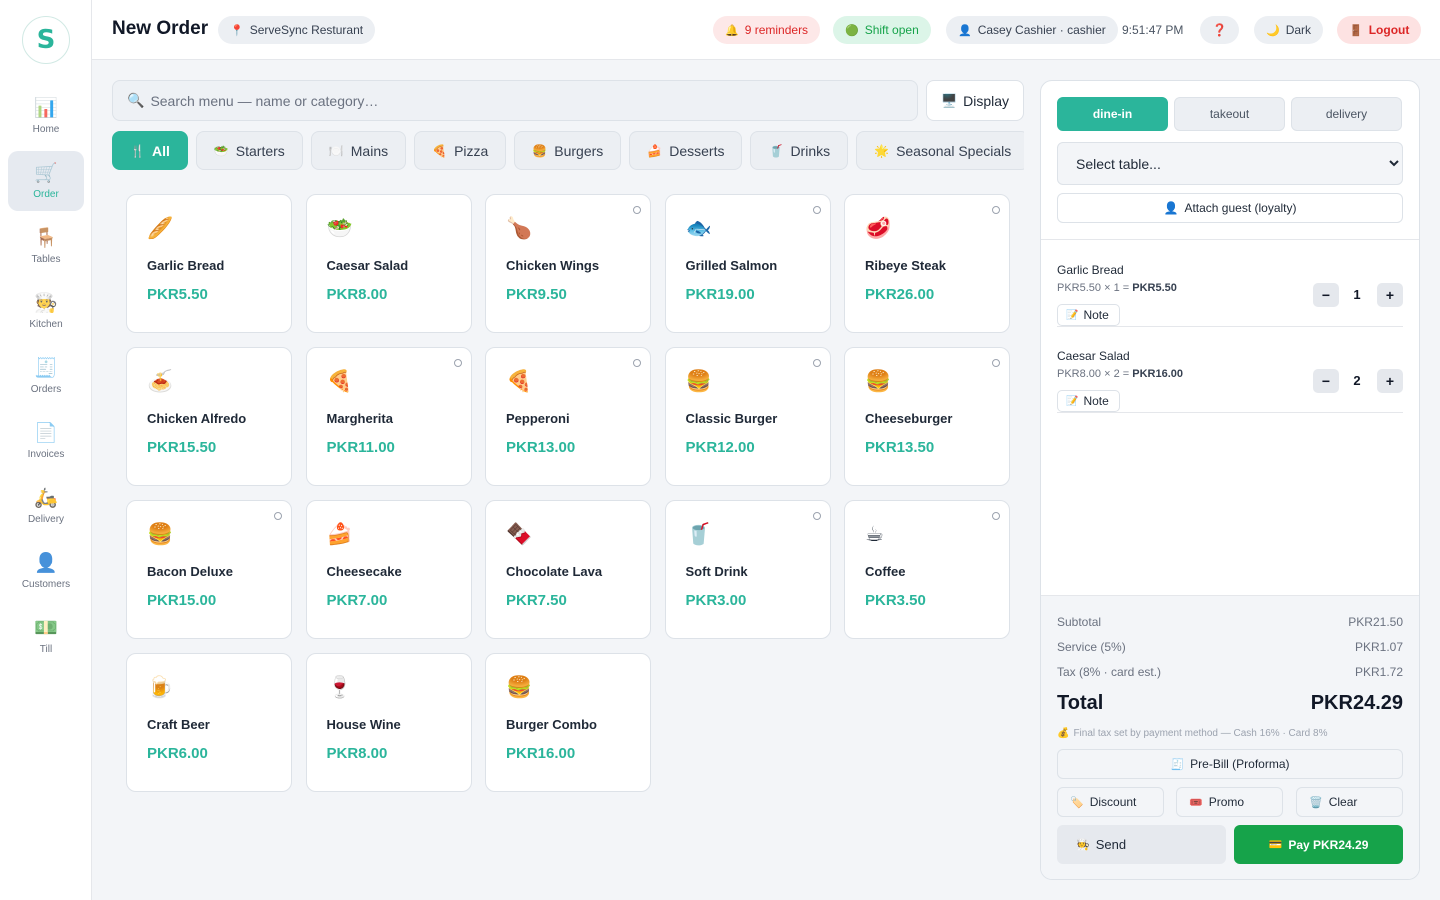 The image size is (1440, 900). What do you see at coordinates (1141, 844) in the screenshot?
I see `send-to-kitchen-button: 🧑‍🍳 Send` at bounding box center [1141, 844].